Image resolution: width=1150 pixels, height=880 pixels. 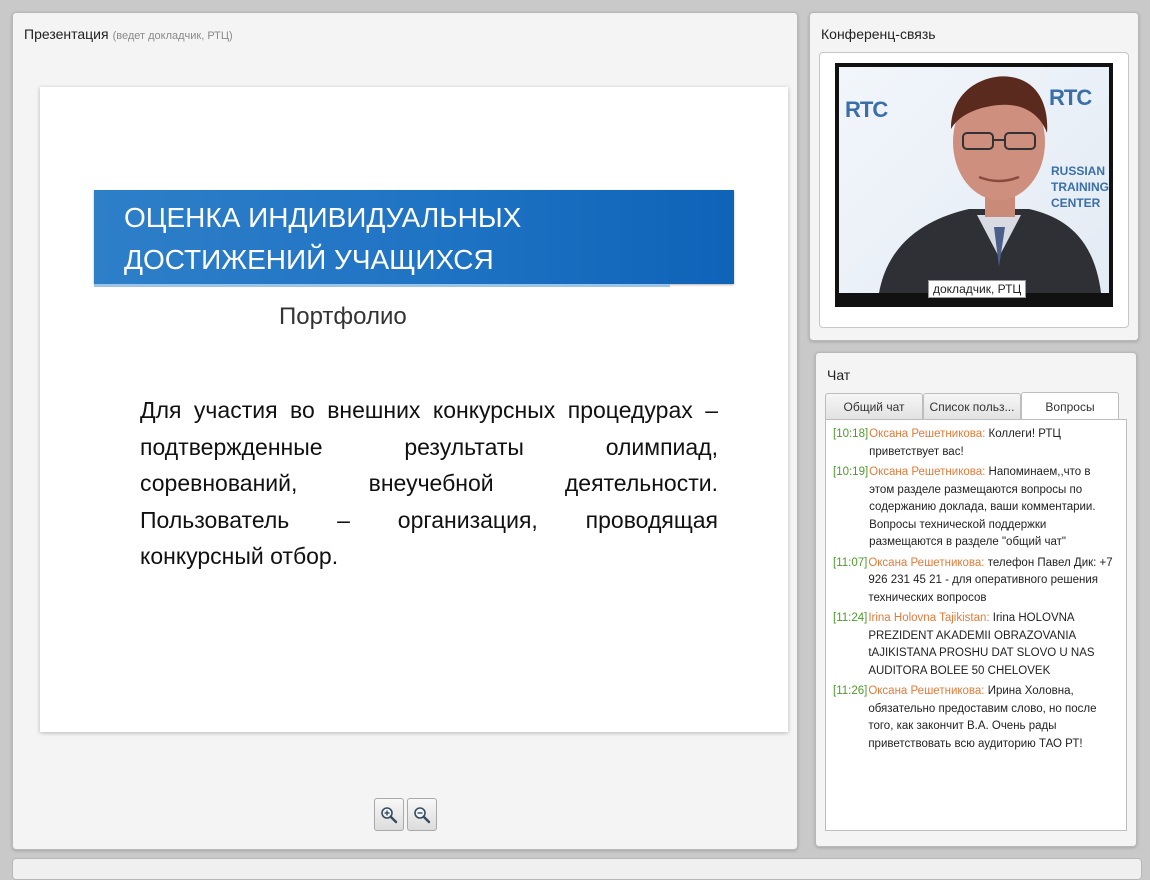 What do you see at coordinates (851, 434) in the screenshot?
I see `message-time: [10:18]` at bounding box center [851, 434].